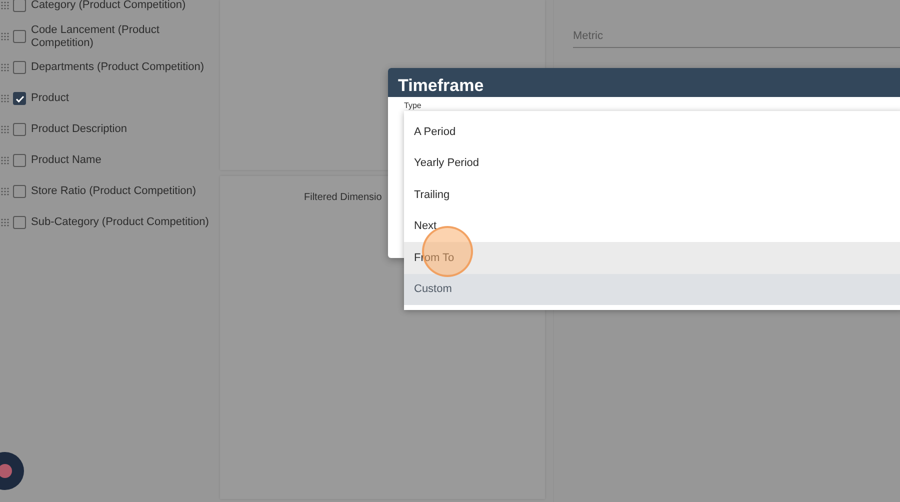 This screenshot has height=502, width=900. Describe the element at coordinates (116, 67) in the screenshot. I see `dimension-label: Departments (Product Competition)` at that location.